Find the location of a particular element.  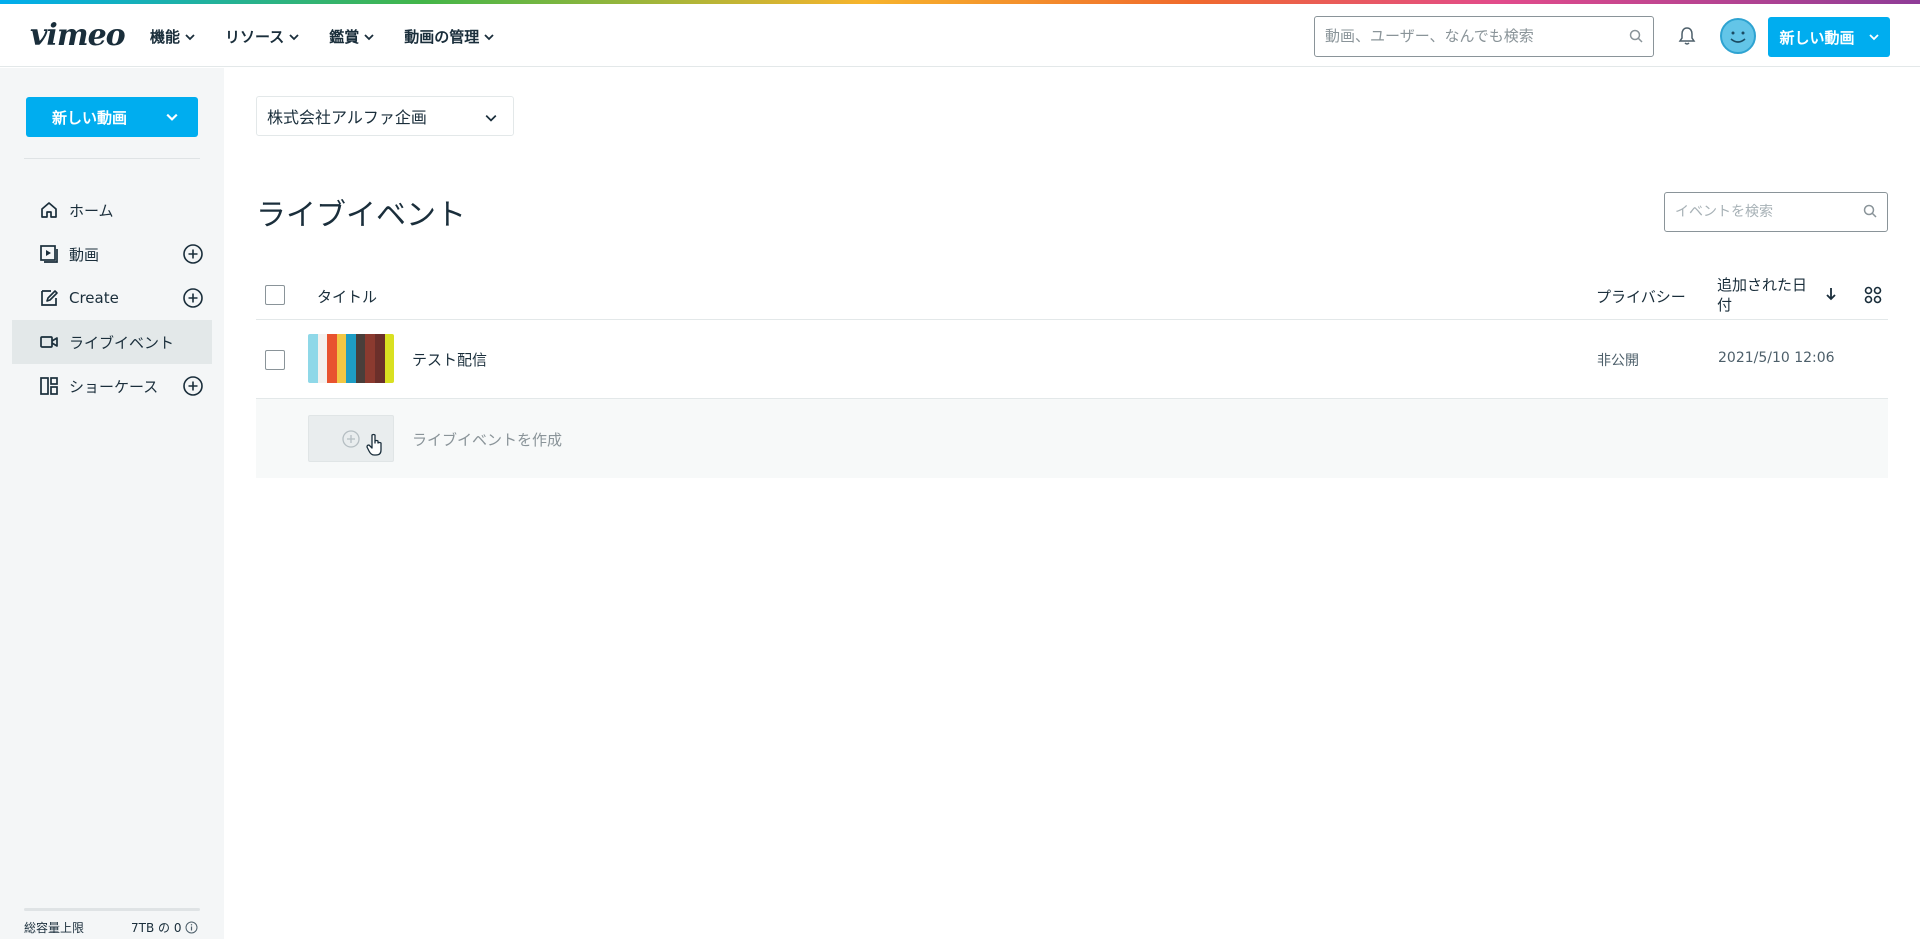

nav-features: 機能 is located at coordinates (172, 36).